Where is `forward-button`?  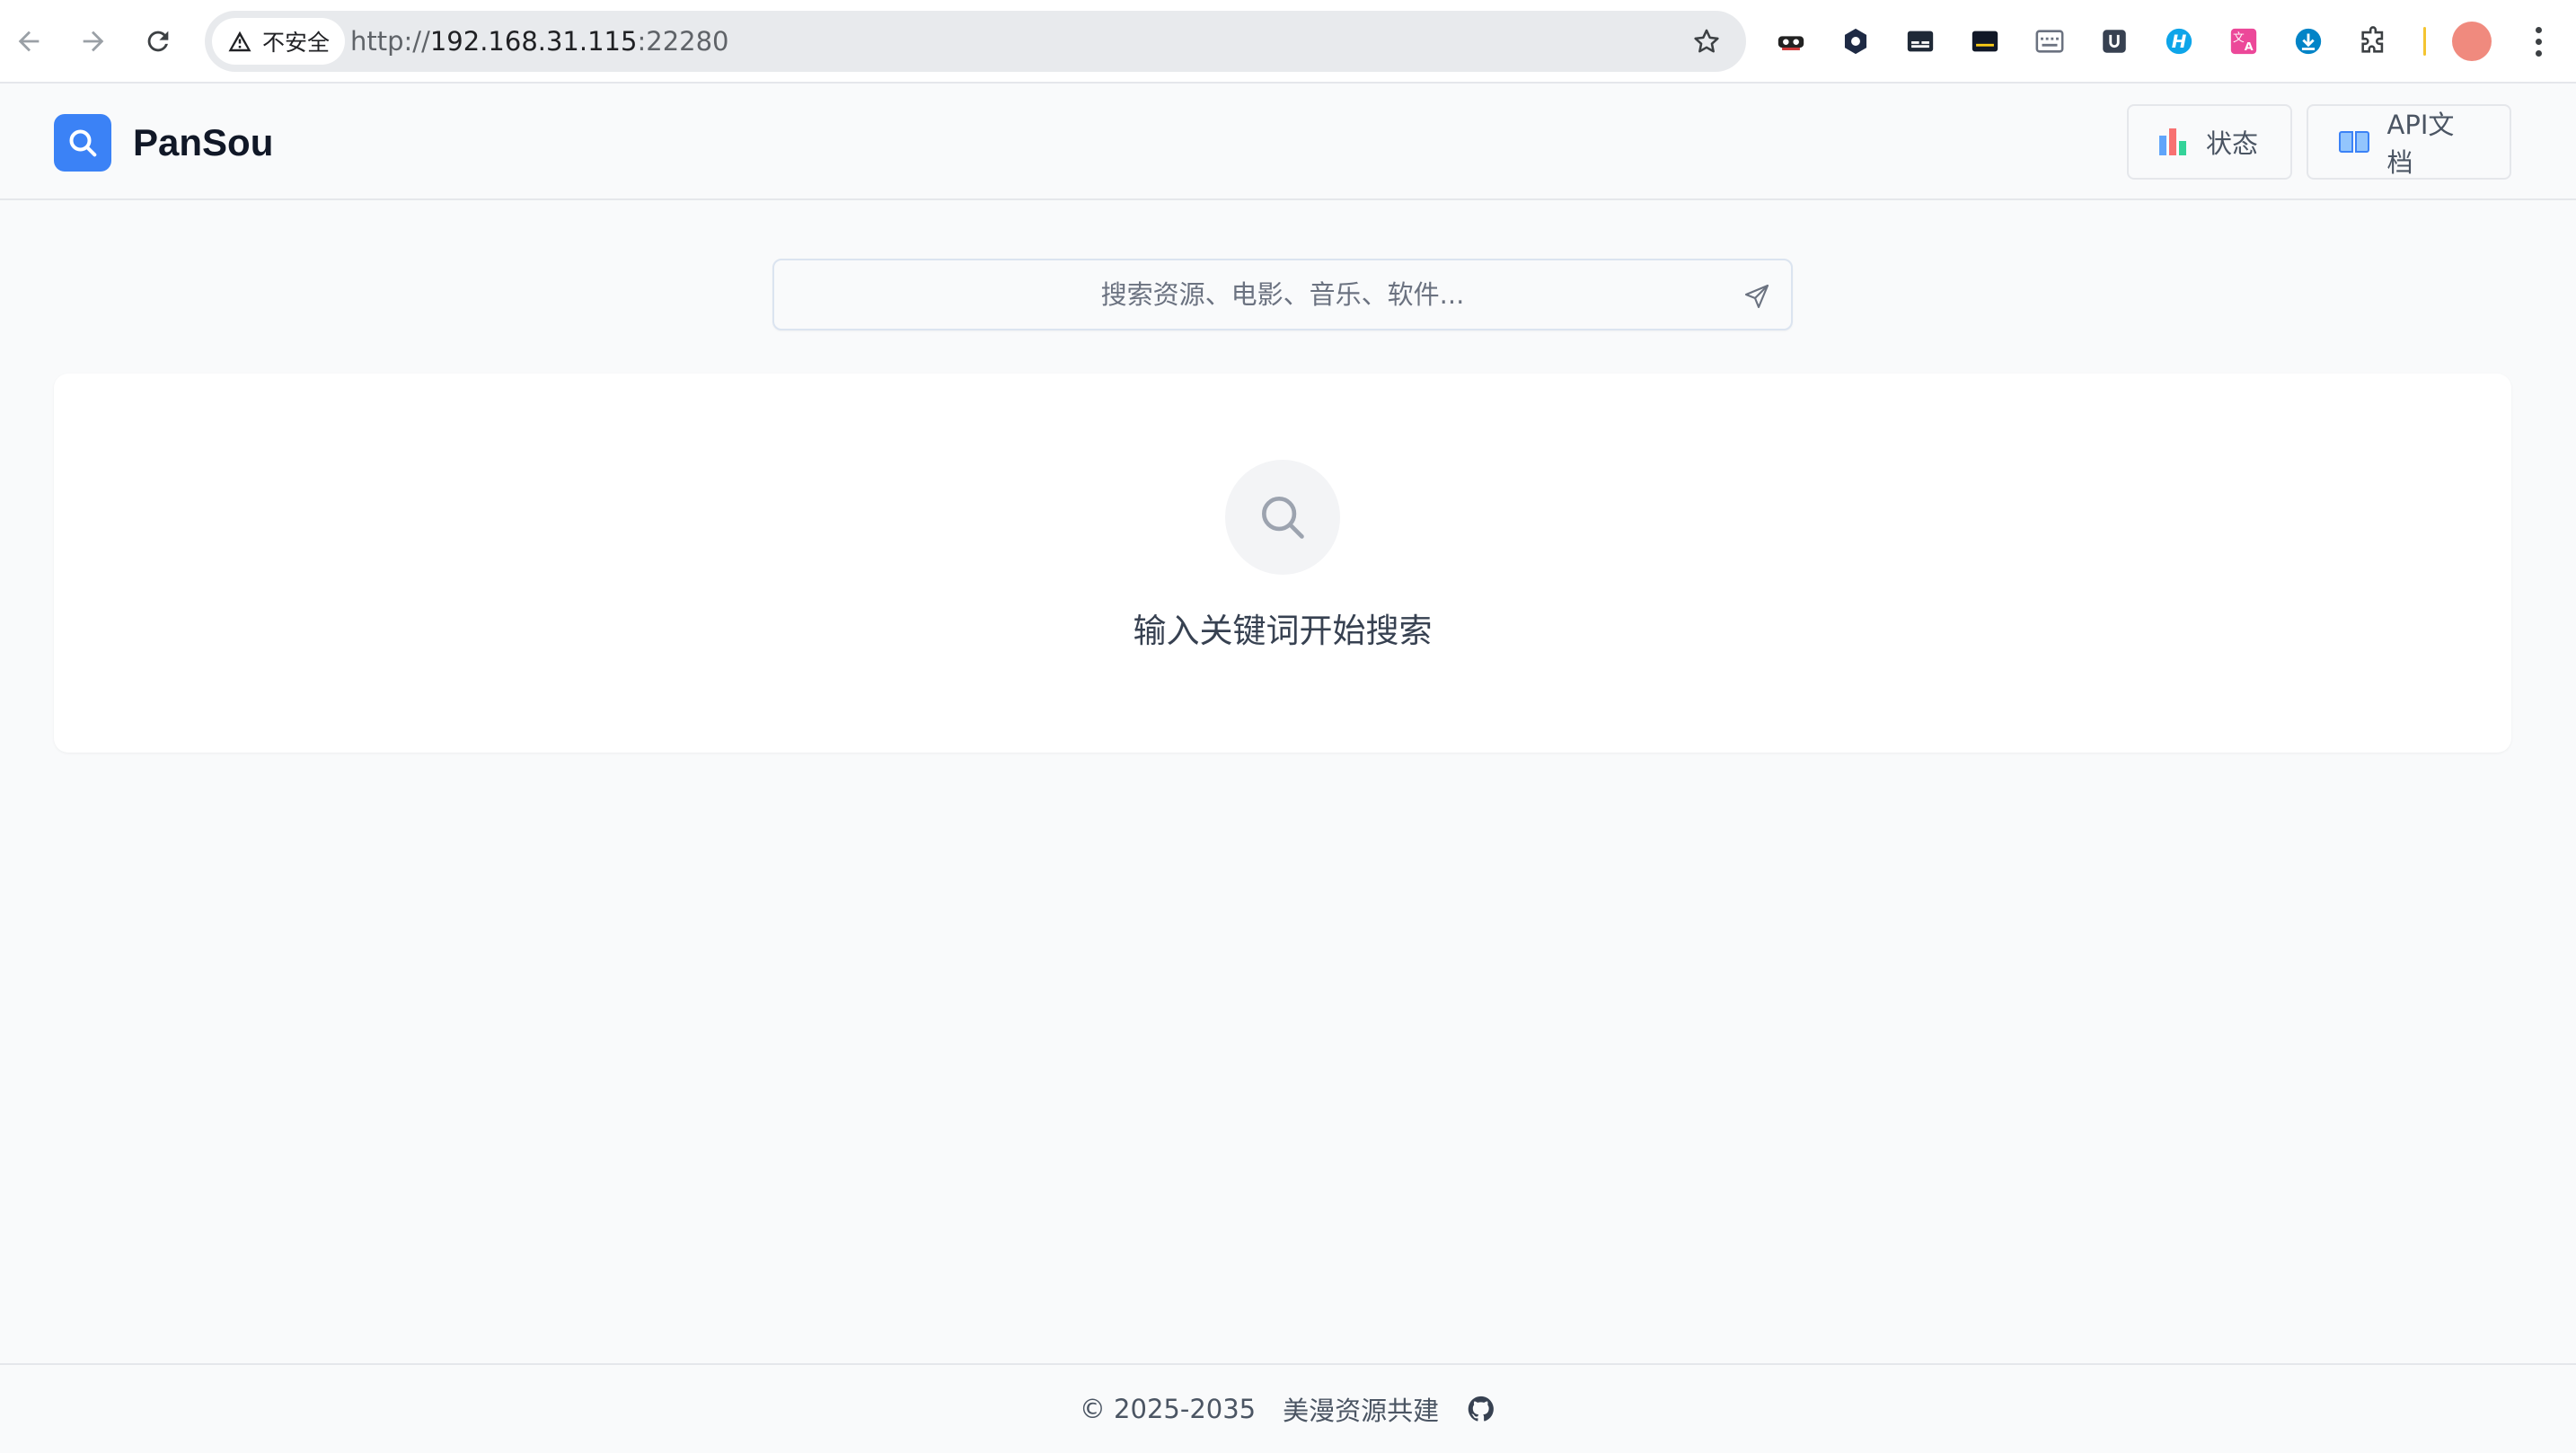
forward-button is located at coordinates (93, 42).